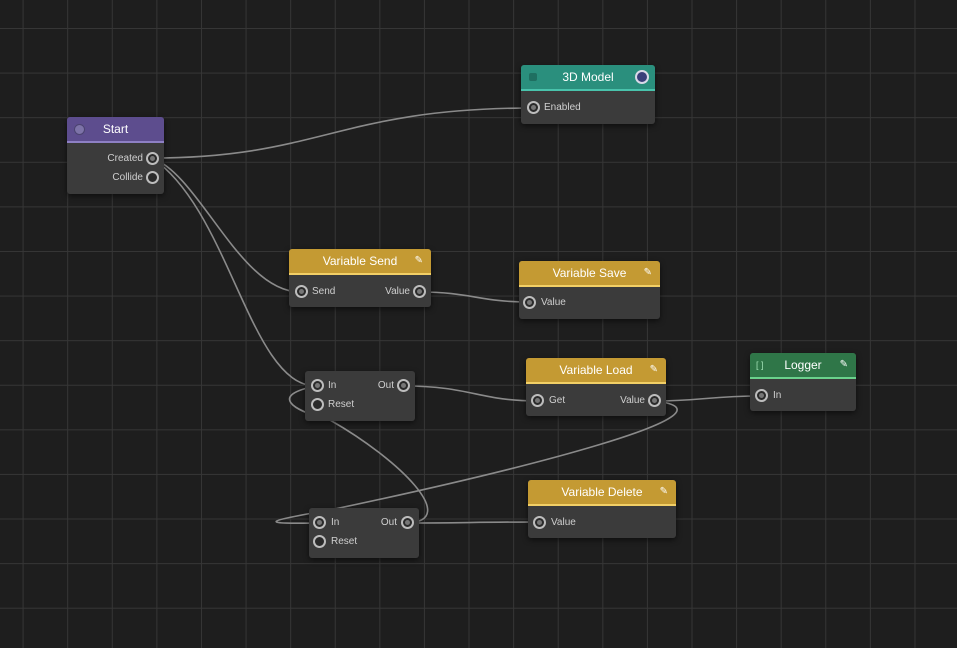 The image size is (957, 648). I want to click on gate1-out-port, so click(403, 385).